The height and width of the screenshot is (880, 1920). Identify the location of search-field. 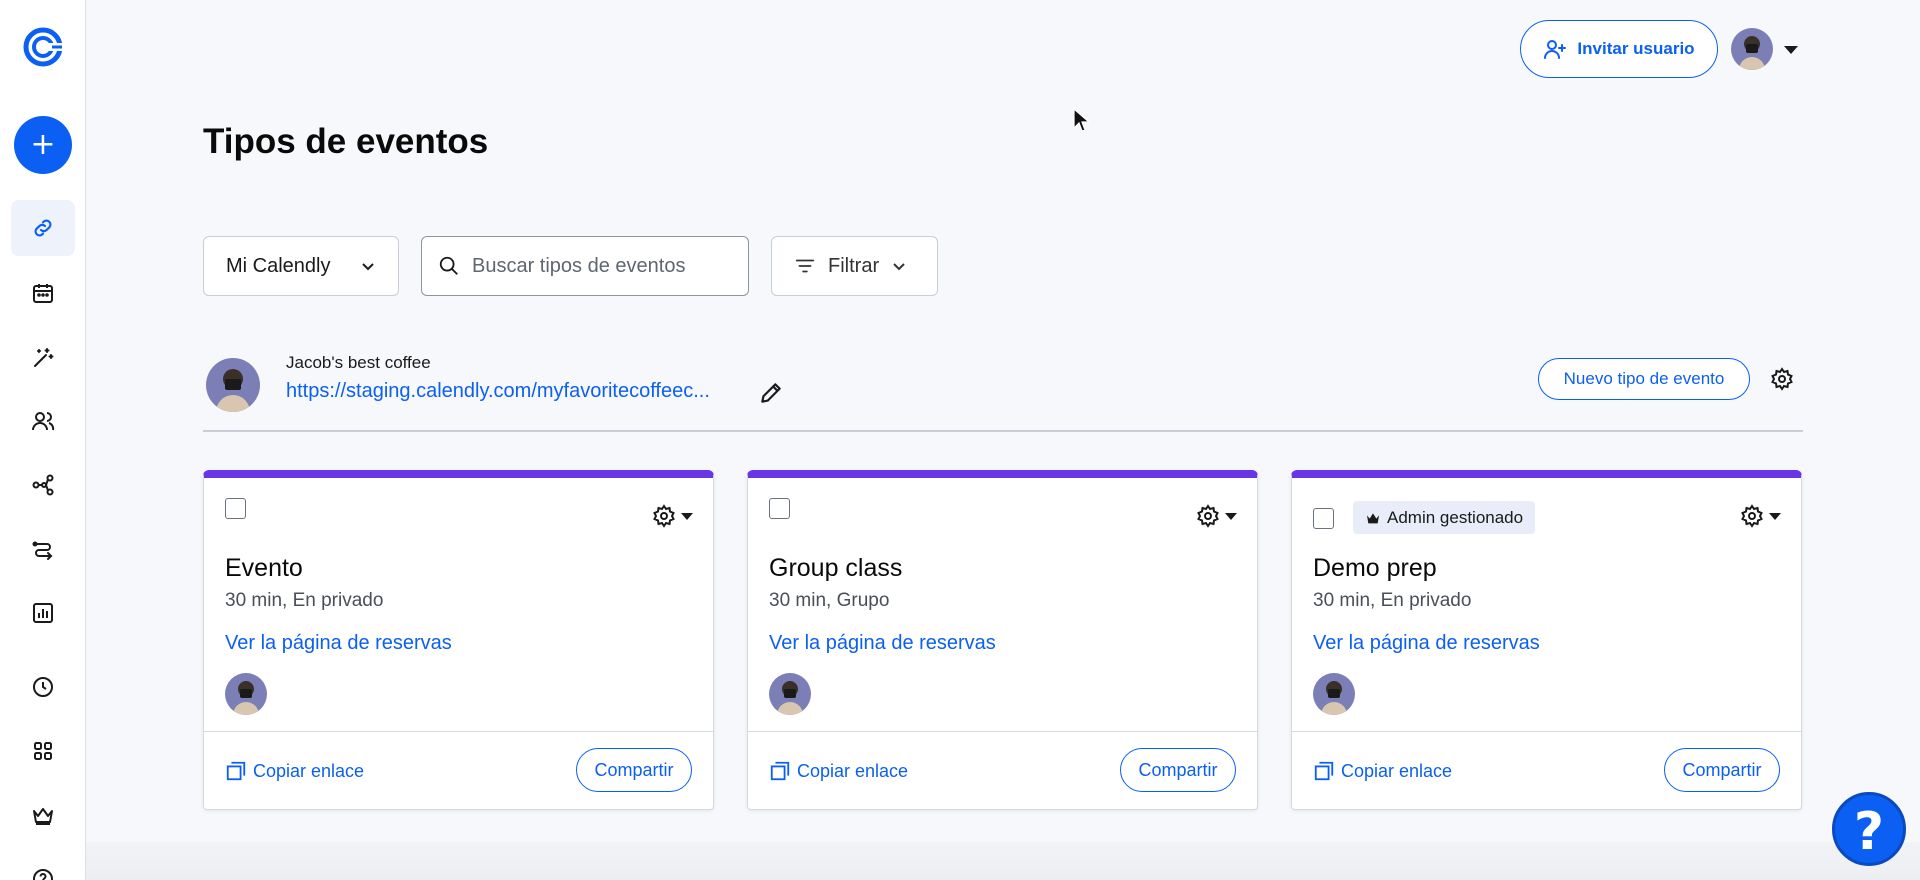
(585, 266).